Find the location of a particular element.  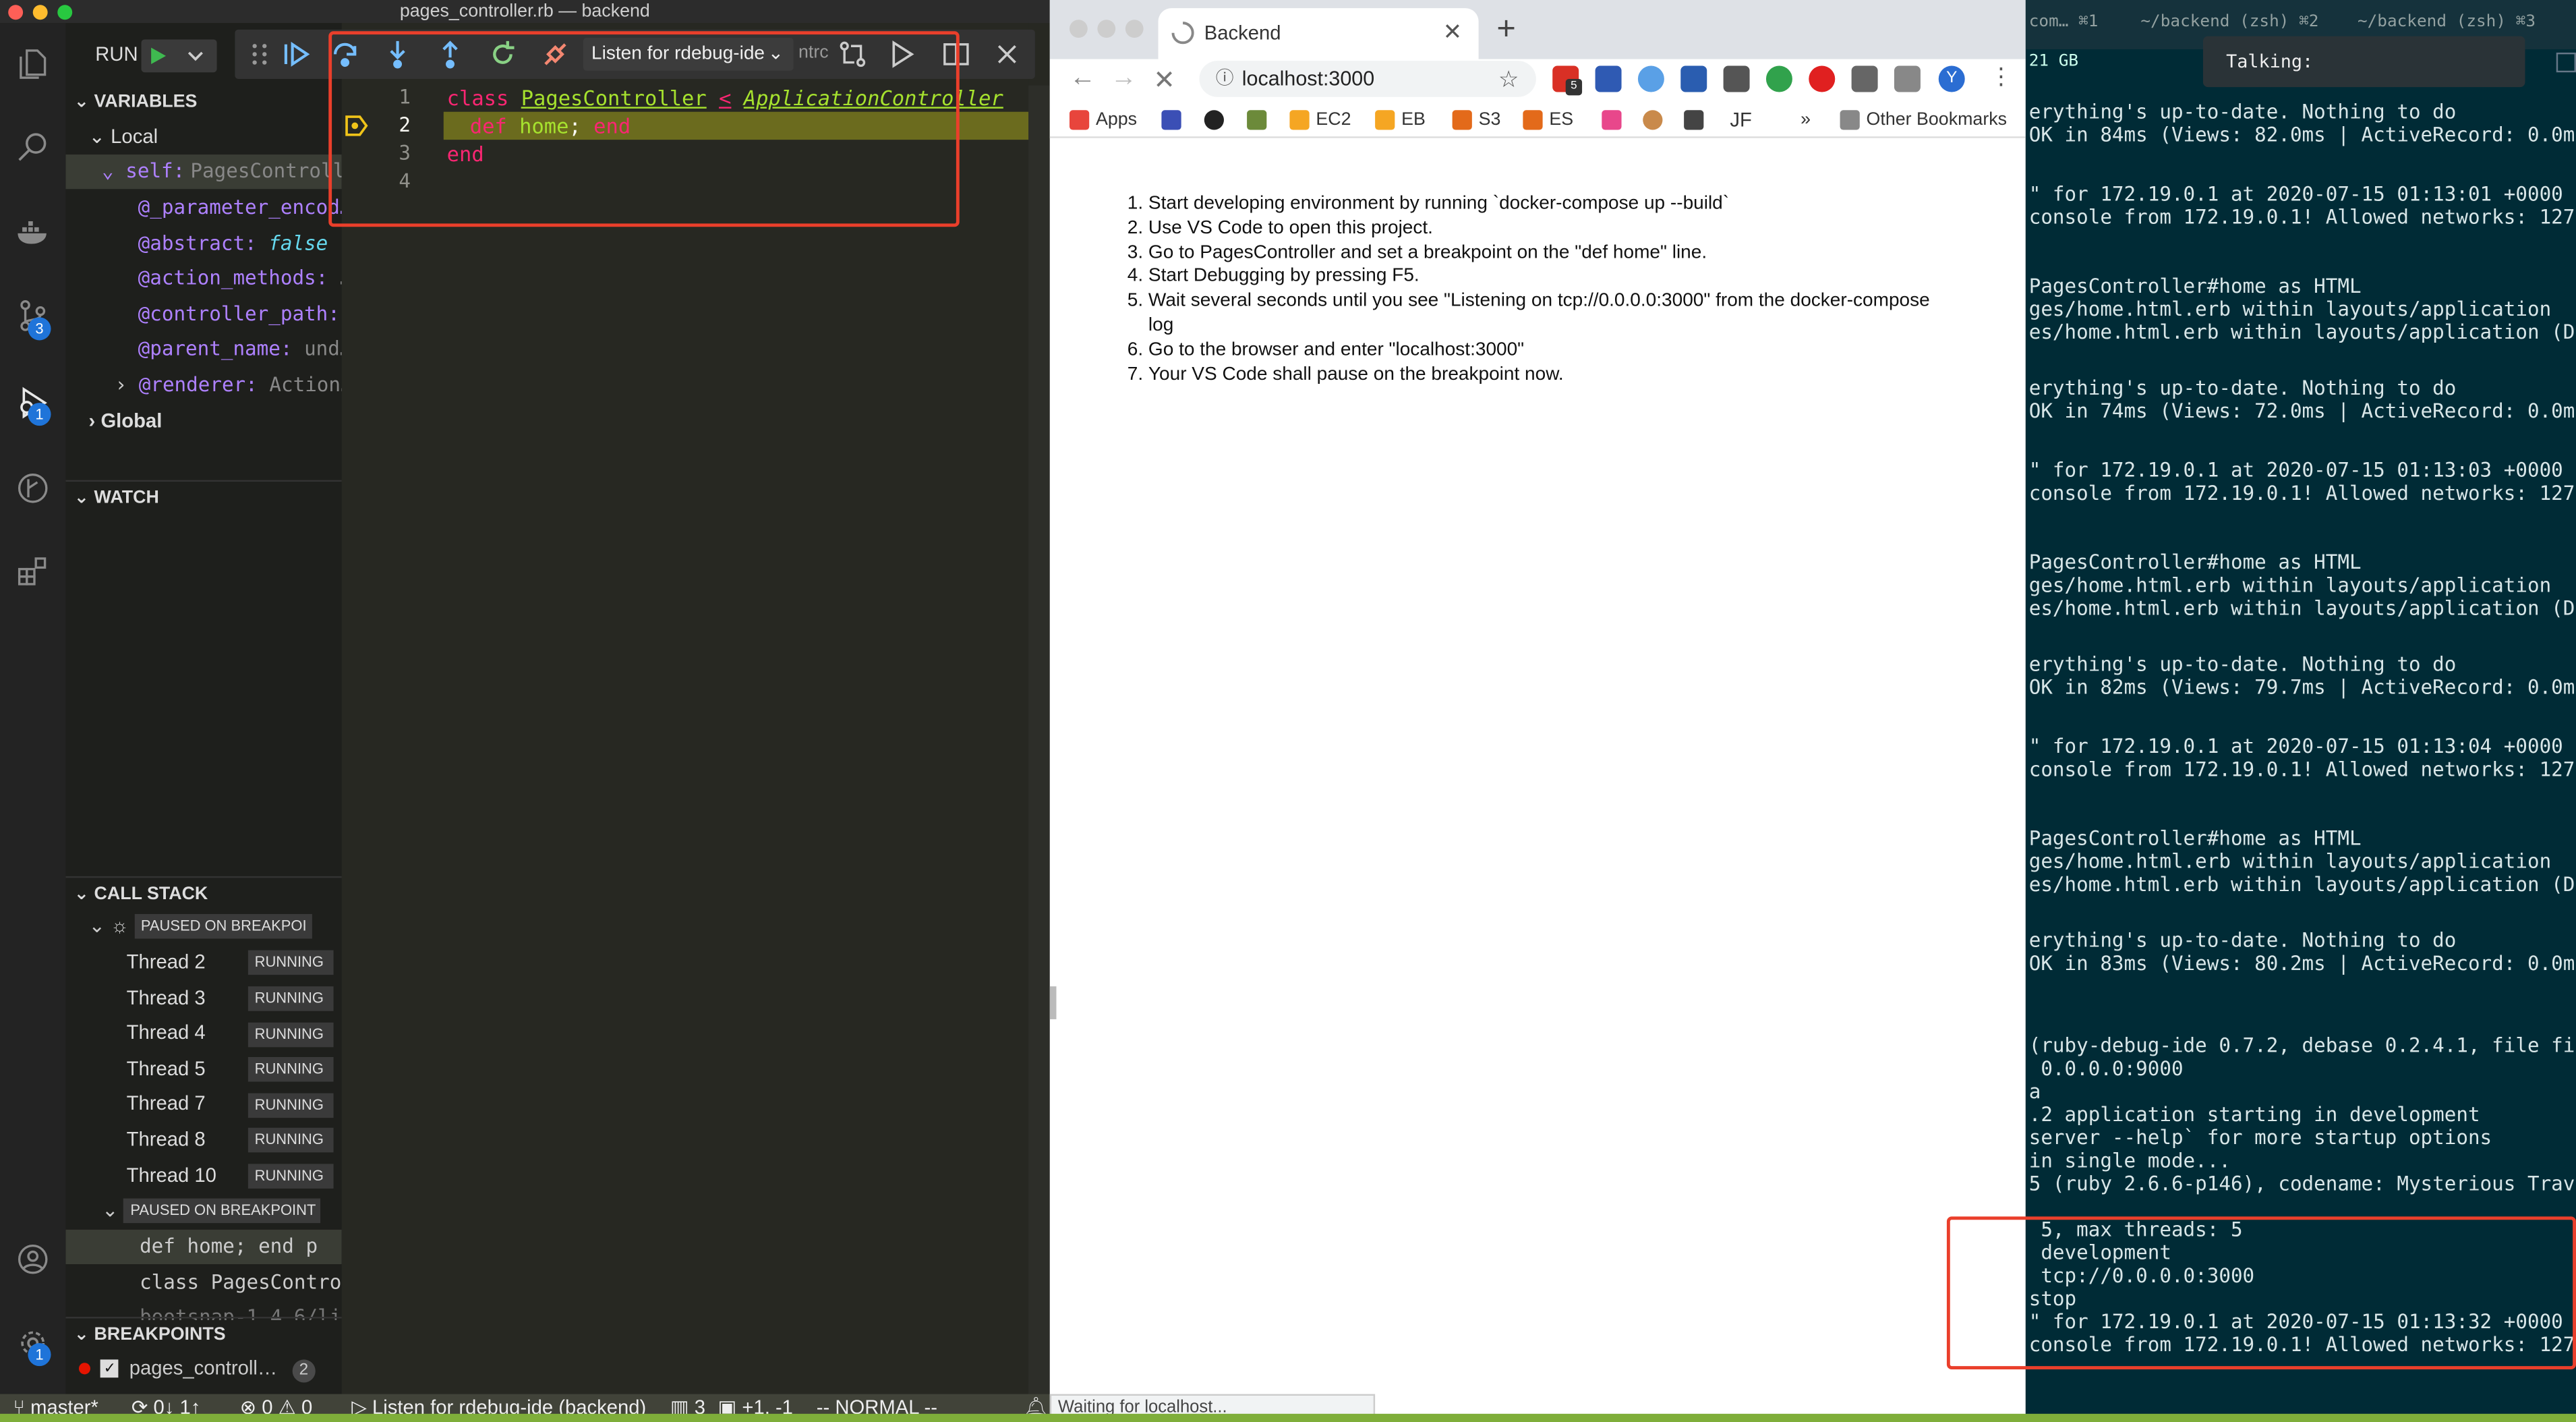

terminal-tab: ~/backend (zsh) ⌘2 is located at coordinates (2229, 22).